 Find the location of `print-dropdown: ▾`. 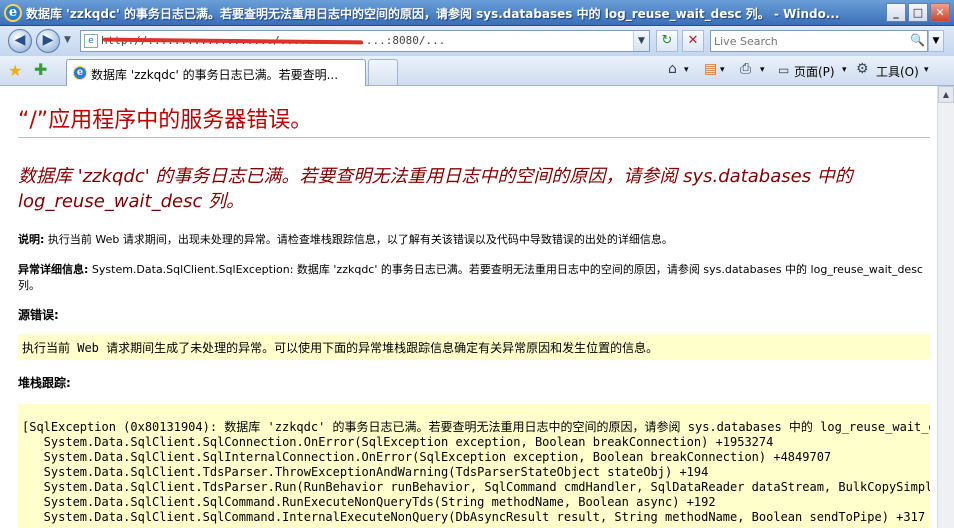

print-dropdown: ▾ is located at coordinates (762, 70).